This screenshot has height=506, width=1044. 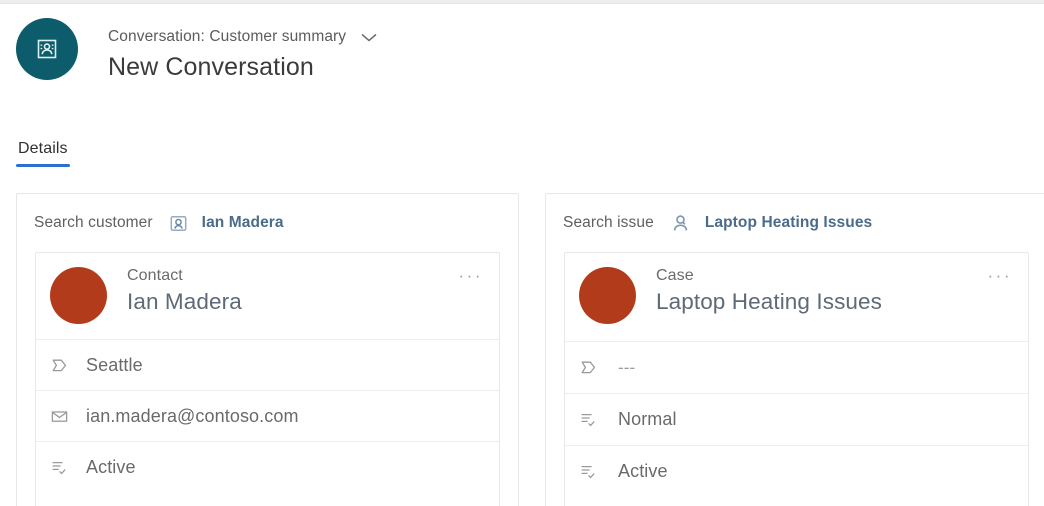 I want to click on customer-search-row: Search customer Ian Madera, so click(x=267, y=223).